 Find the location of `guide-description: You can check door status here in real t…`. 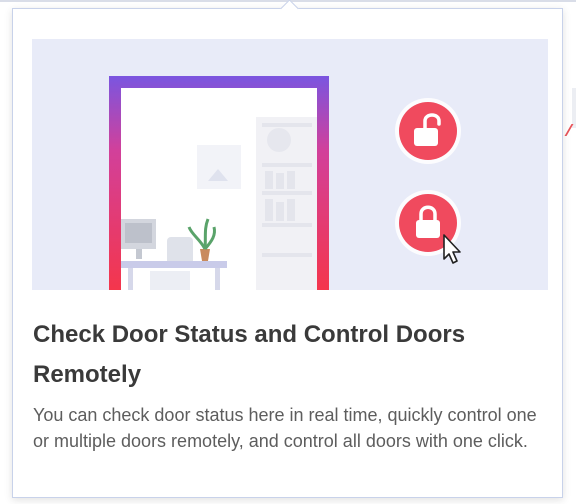

guide-description: You can check door status here in real t… is located at coordinates (285, 428).